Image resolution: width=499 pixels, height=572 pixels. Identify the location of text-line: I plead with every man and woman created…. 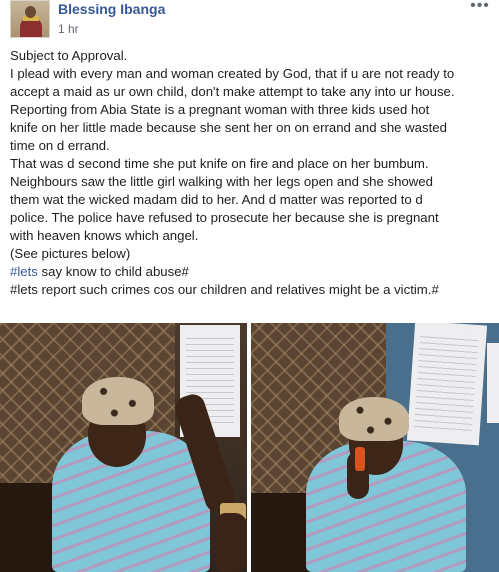
(232, 73).